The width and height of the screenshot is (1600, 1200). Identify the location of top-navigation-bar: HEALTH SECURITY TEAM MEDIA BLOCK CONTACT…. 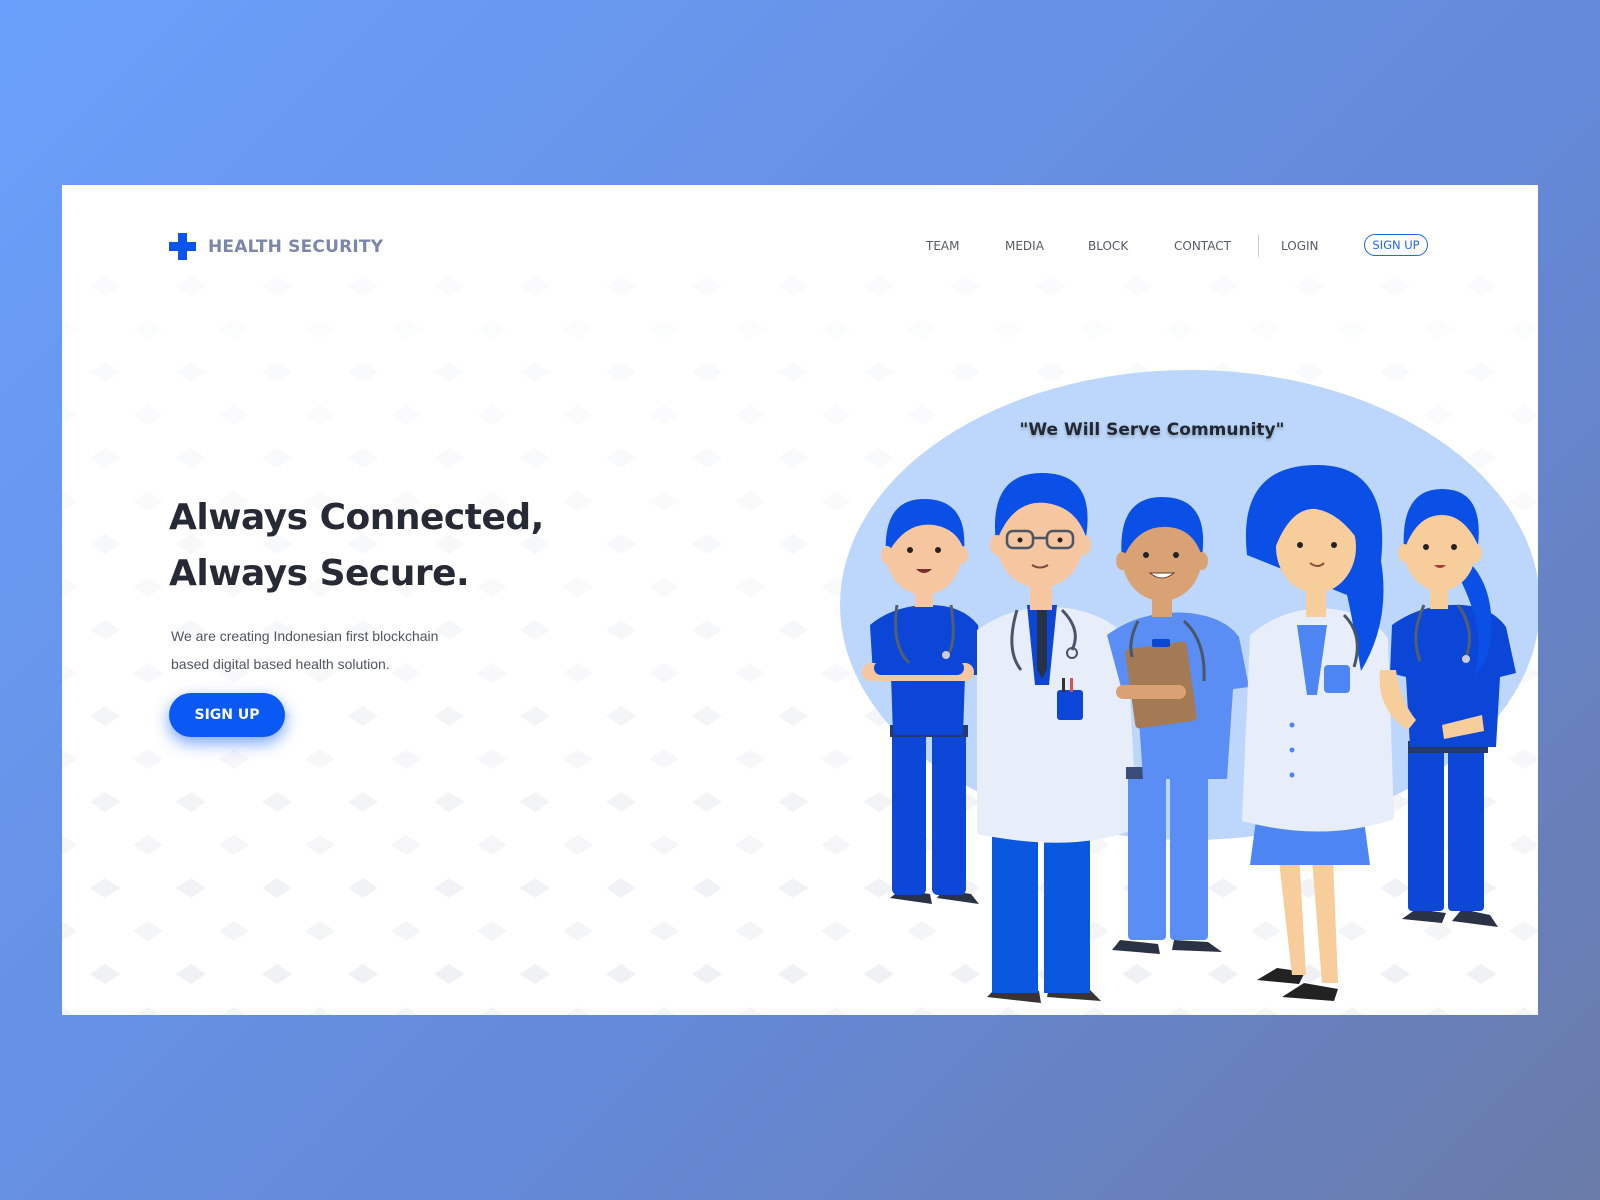
(800, 245).